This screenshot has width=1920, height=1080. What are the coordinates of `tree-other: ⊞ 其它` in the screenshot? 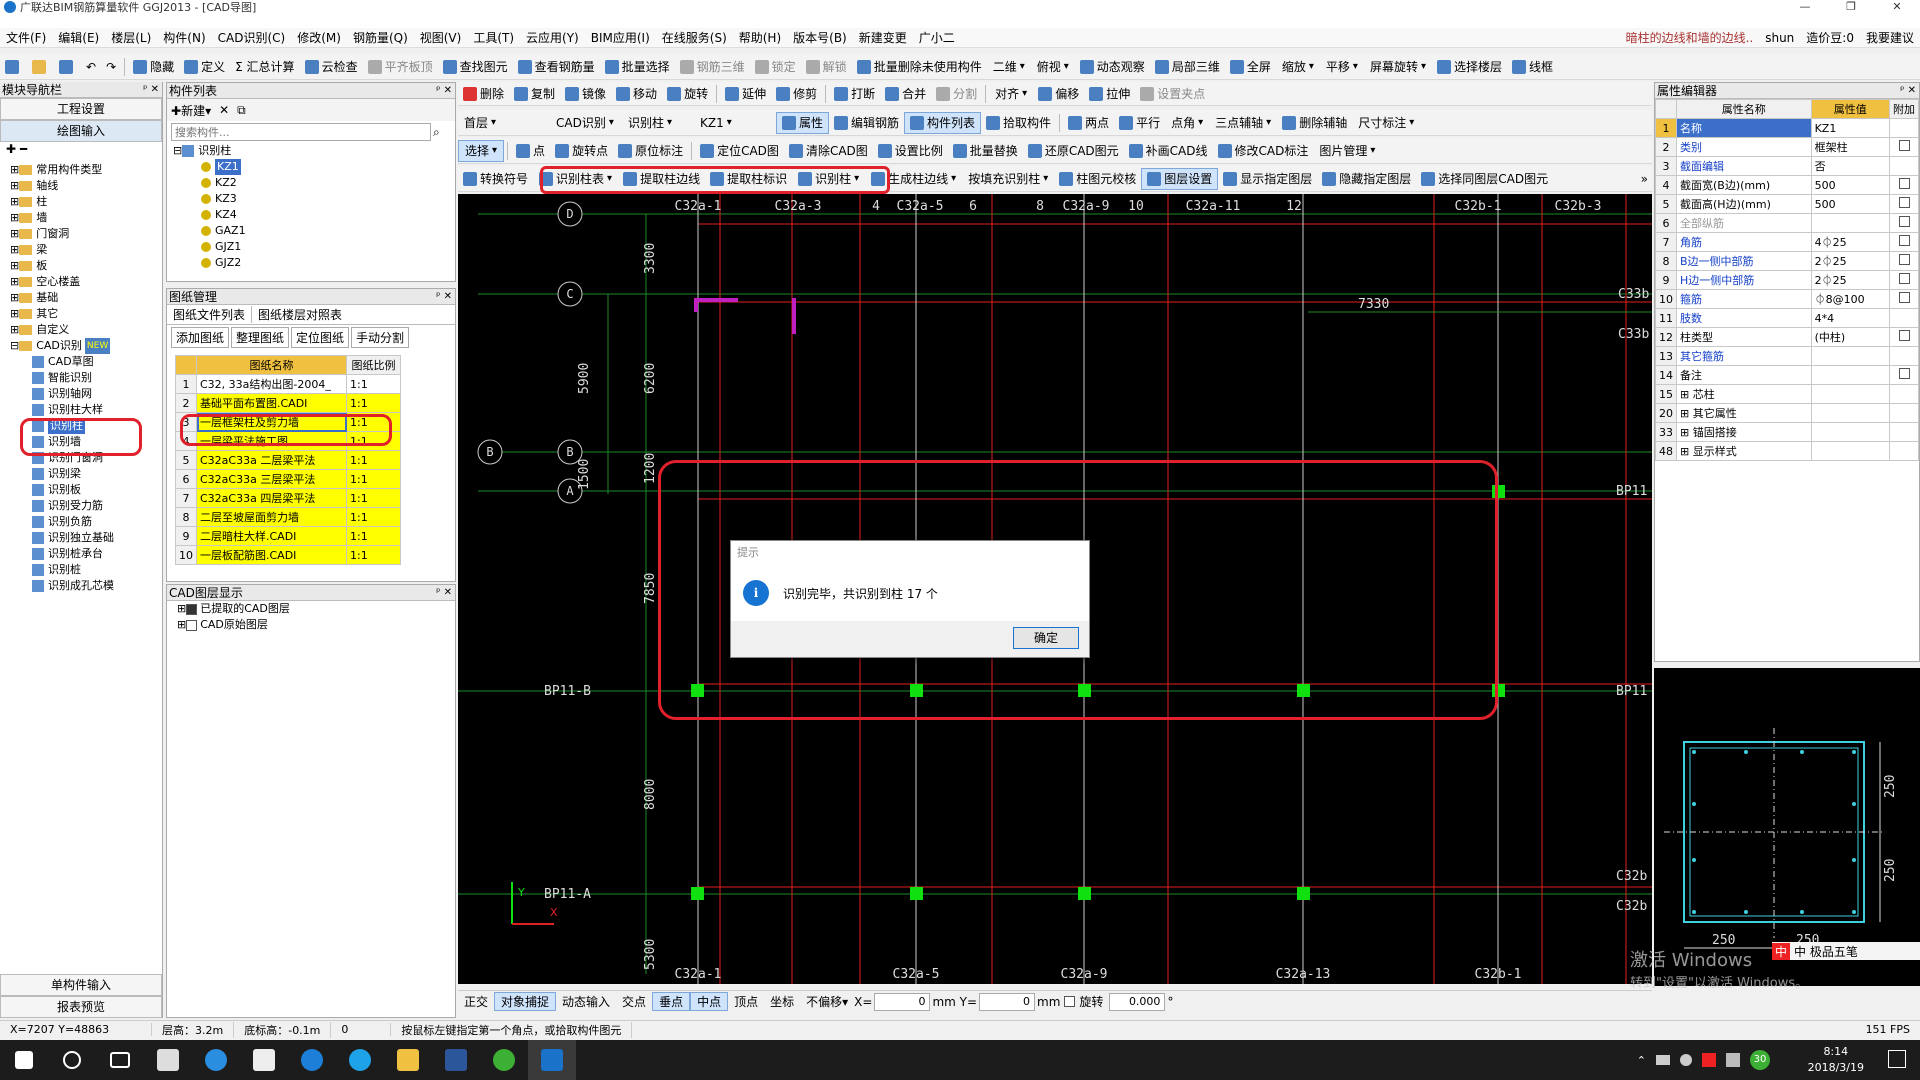 It's located at (86, 314).